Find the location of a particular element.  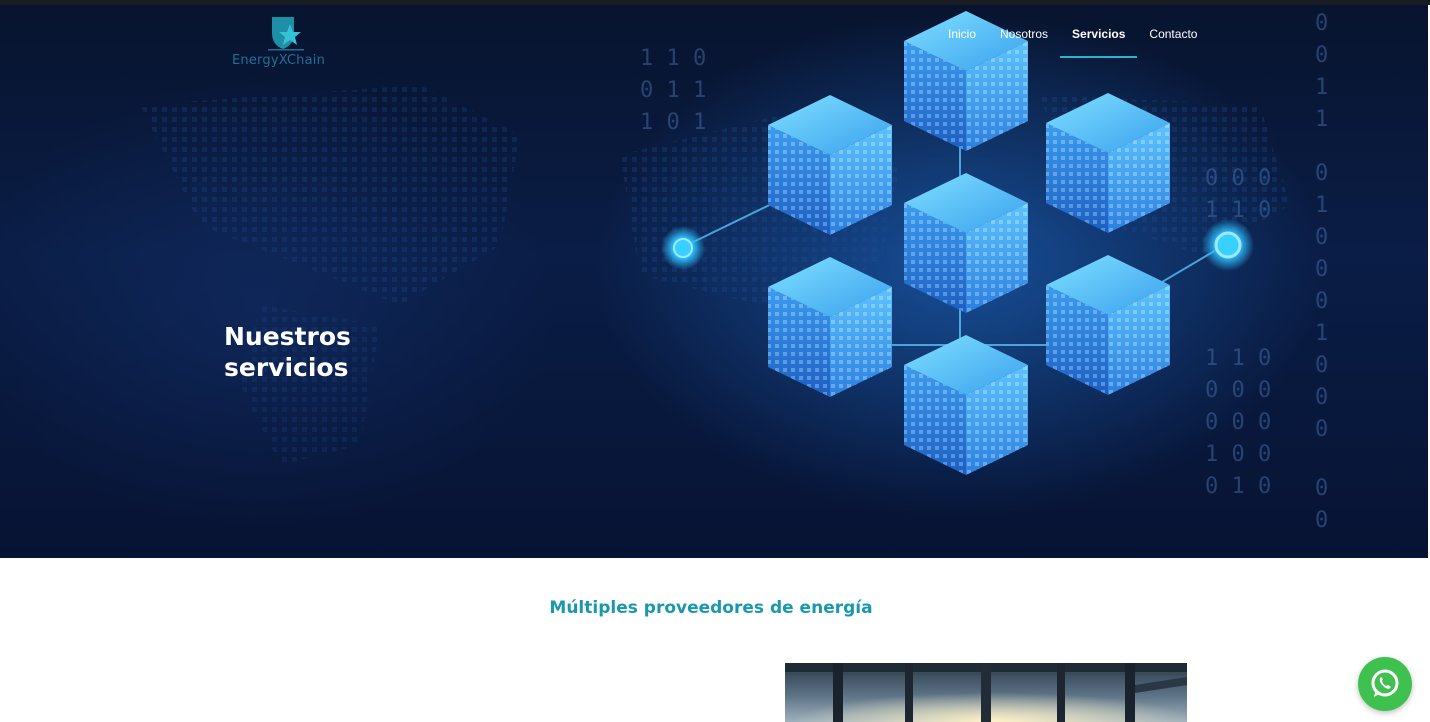

nav-item-nosotros: Nosotros is located at coordinates (1024, 40).